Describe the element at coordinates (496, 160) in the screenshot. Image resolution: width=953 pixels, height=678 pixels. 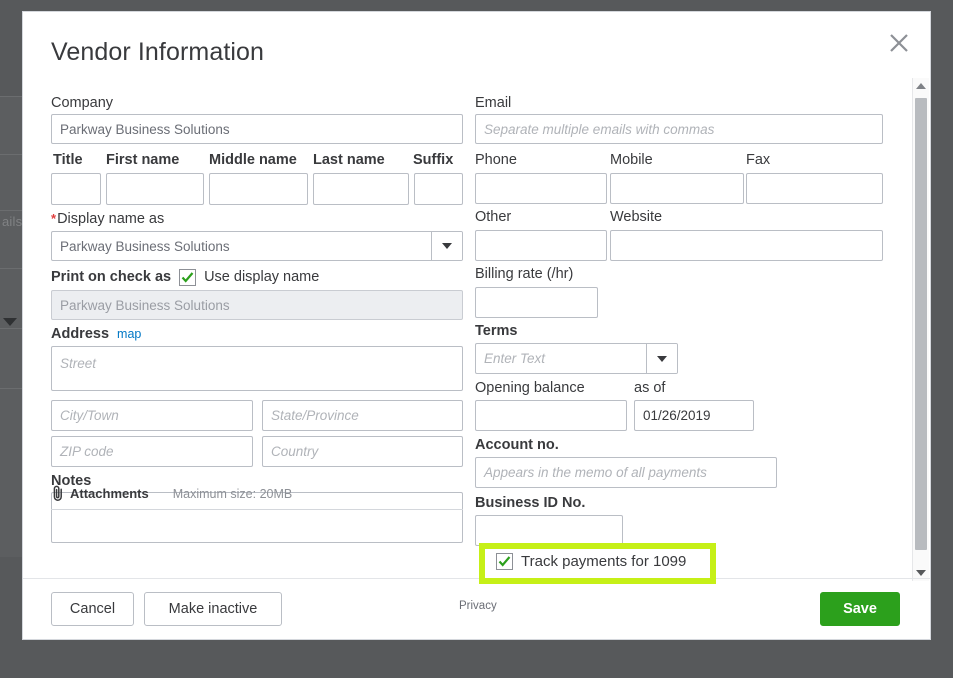
I see `phone-label: Phone` at that location.